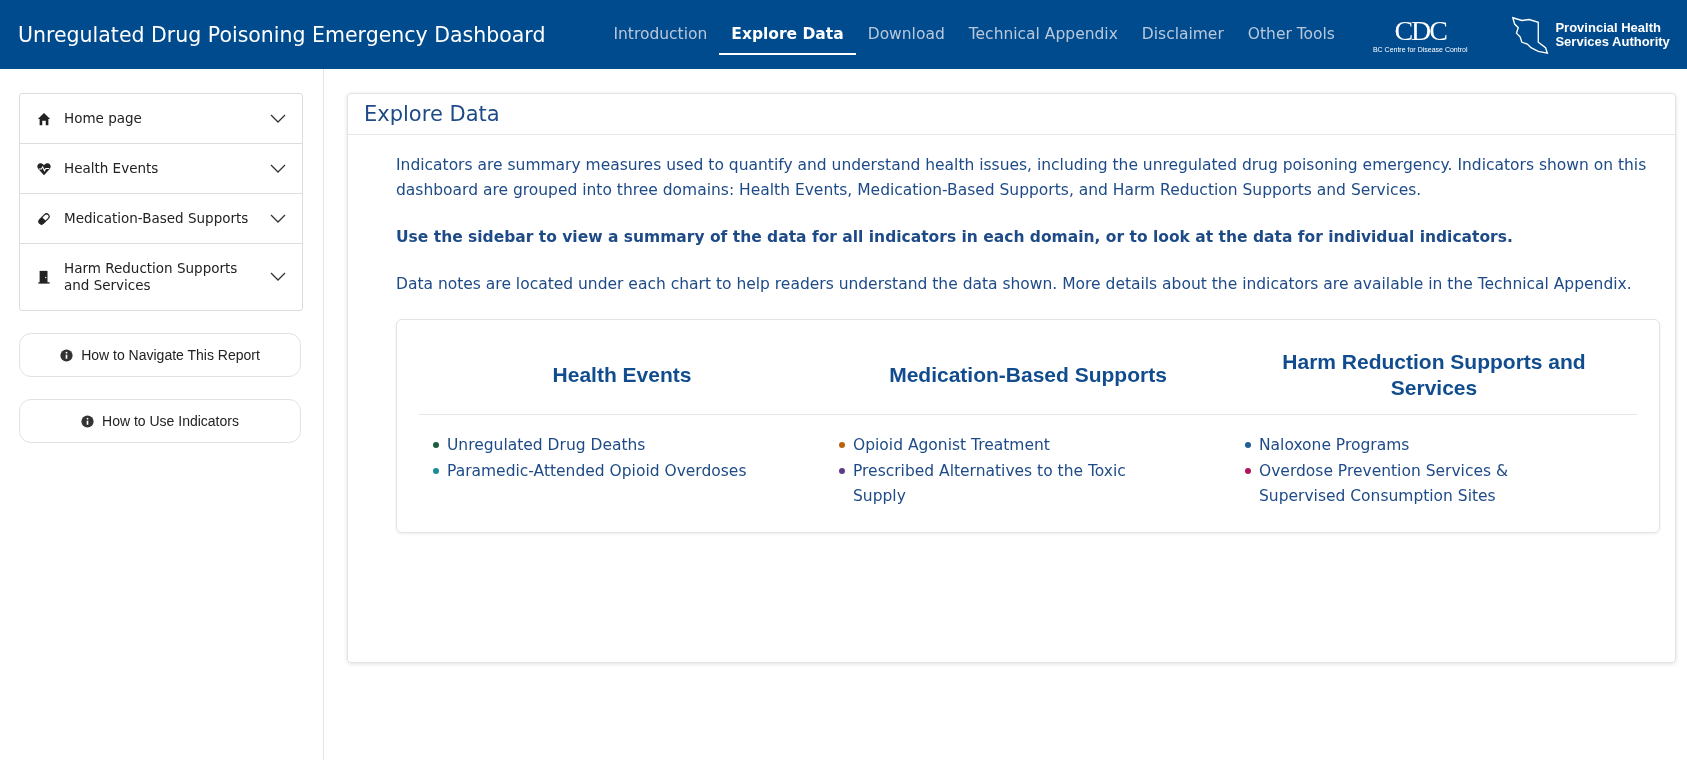 Image resolution: width=1687 pixels, height=760 pixels. I want to click on sidebar-item: Health Events, so click(161, 168).